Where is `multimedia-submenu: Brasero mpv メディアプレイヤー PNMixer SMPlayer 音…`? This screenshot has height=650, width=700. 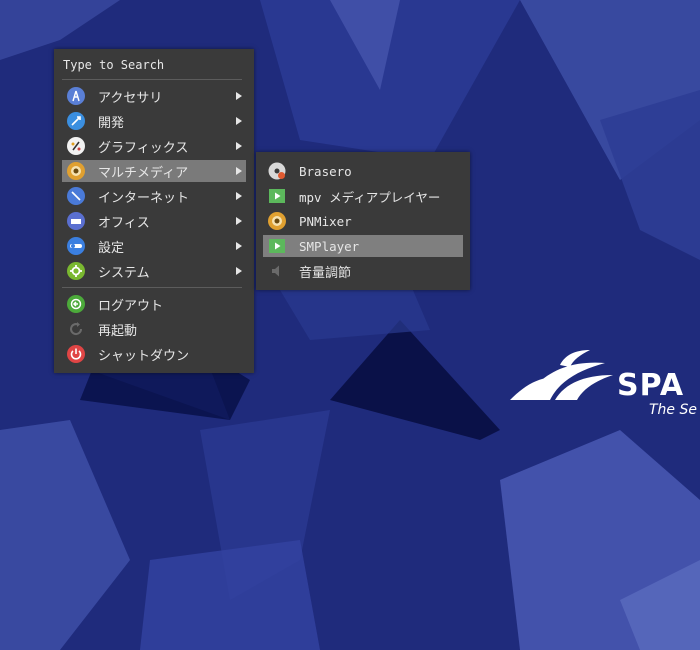
multimedia-submenu: Brasero mpv メディアプレイヤー PNMixer SMPlayer 音… is located at coordinates (363, 221).